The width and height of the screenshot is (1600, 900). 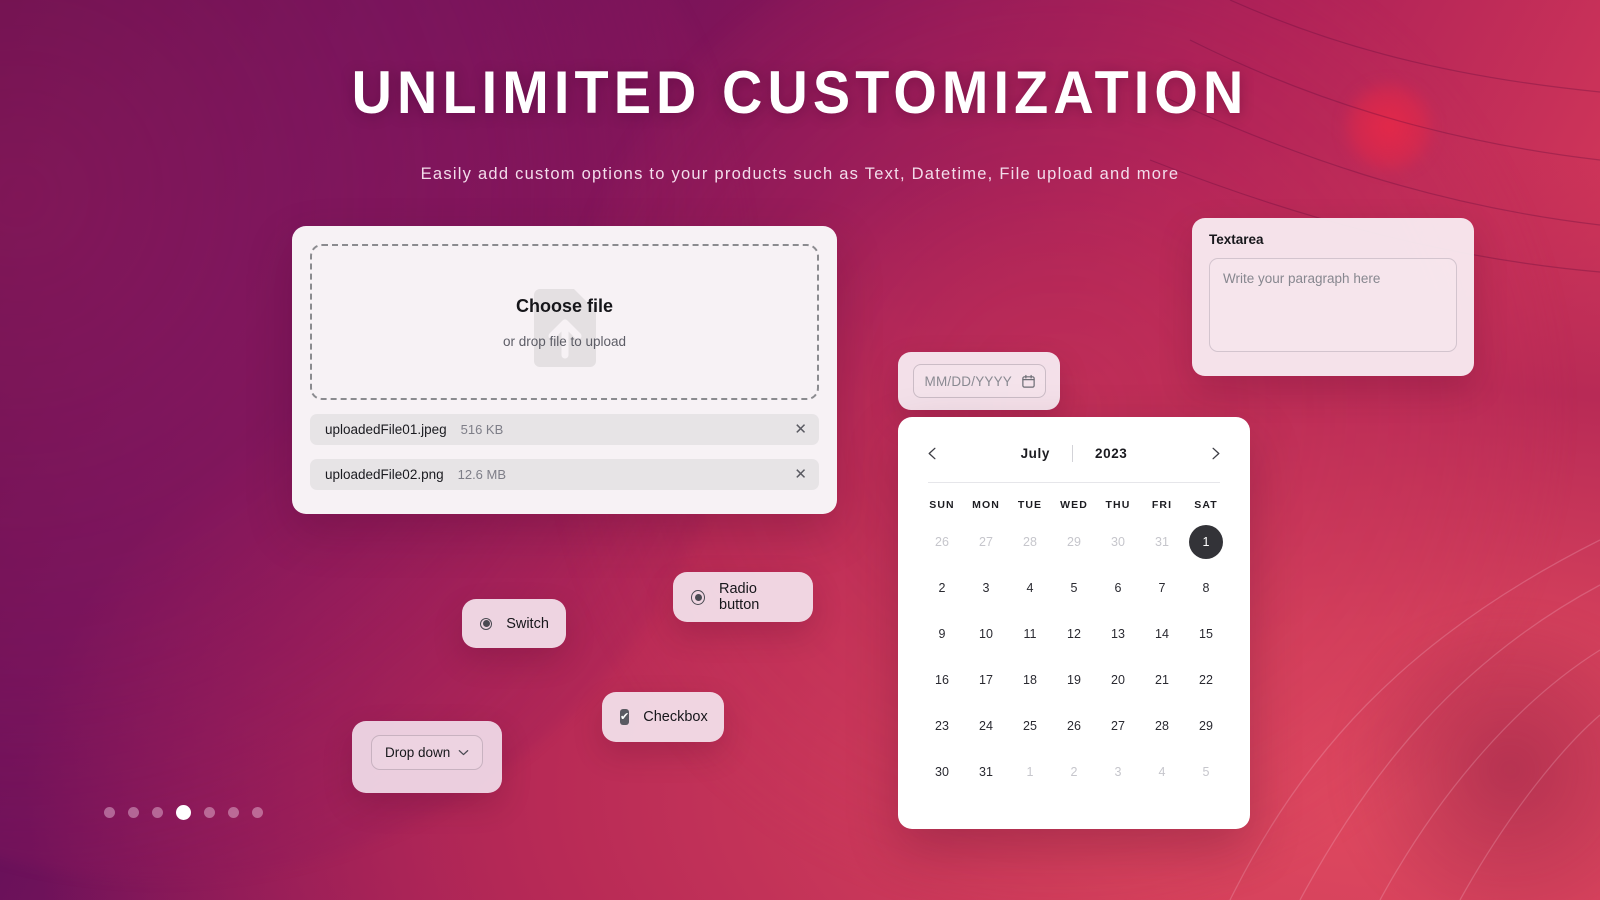 What do you see at coordinates (986, 634) in the screenshot?
I see `calendar-day: 10` at bounding box center [986, 634].